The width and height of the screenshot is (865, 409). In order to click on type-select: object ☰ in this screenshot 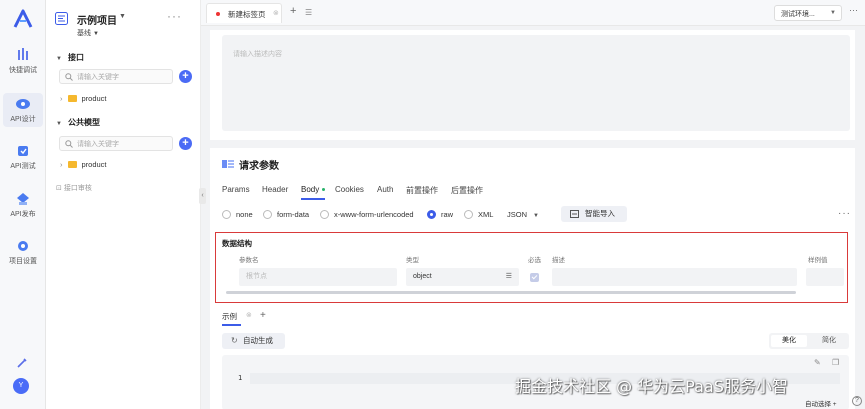, I will do `click(462, 277)`.